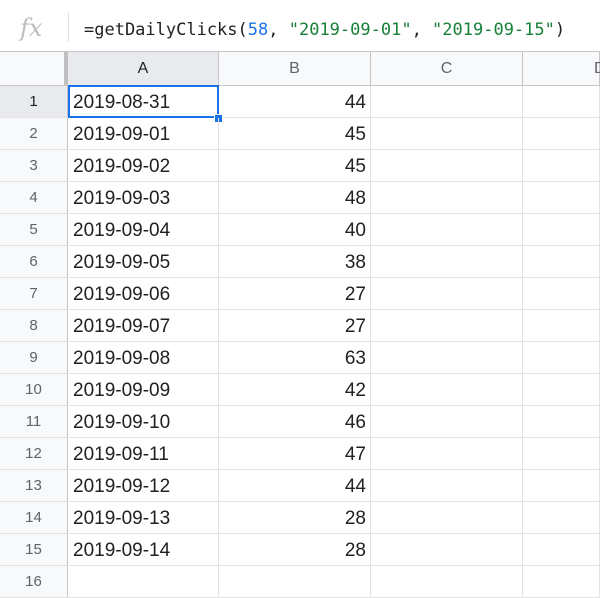  Describe the element at coordinates (258, 30) in the screenshot. I see `formula-arg-number: 58` at that location.